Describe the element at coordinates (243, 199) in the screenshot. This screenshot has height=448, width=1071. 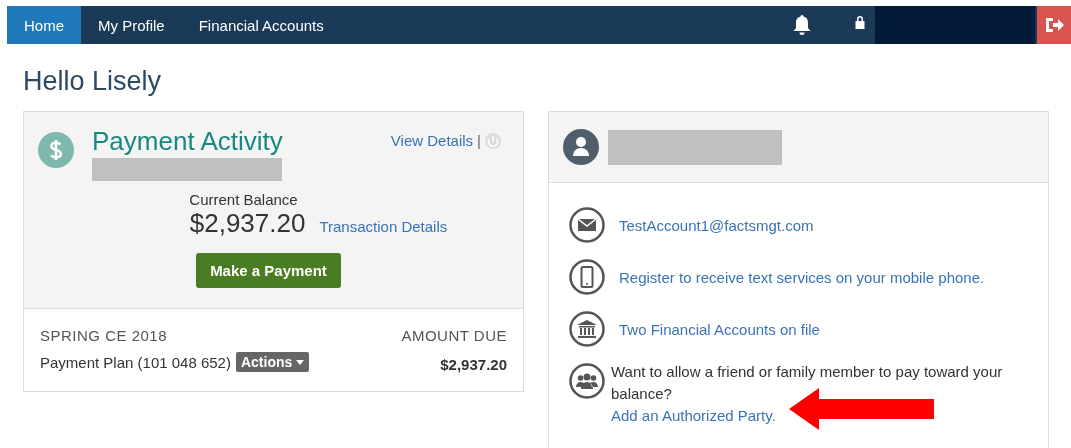
I see `balance-label: Current Balance` at that location.